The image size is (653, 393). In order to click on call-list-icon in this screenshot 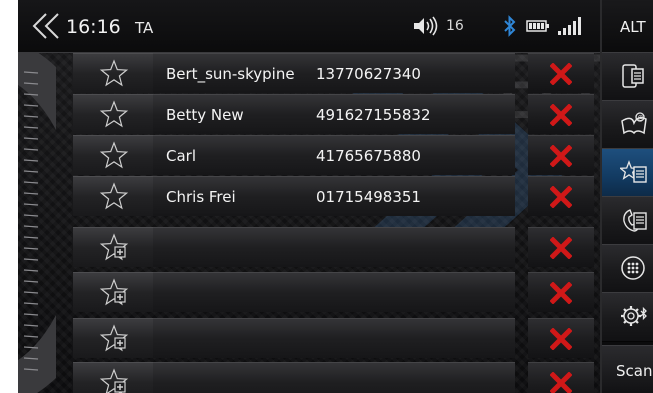, I will do `click(635, 220)`.